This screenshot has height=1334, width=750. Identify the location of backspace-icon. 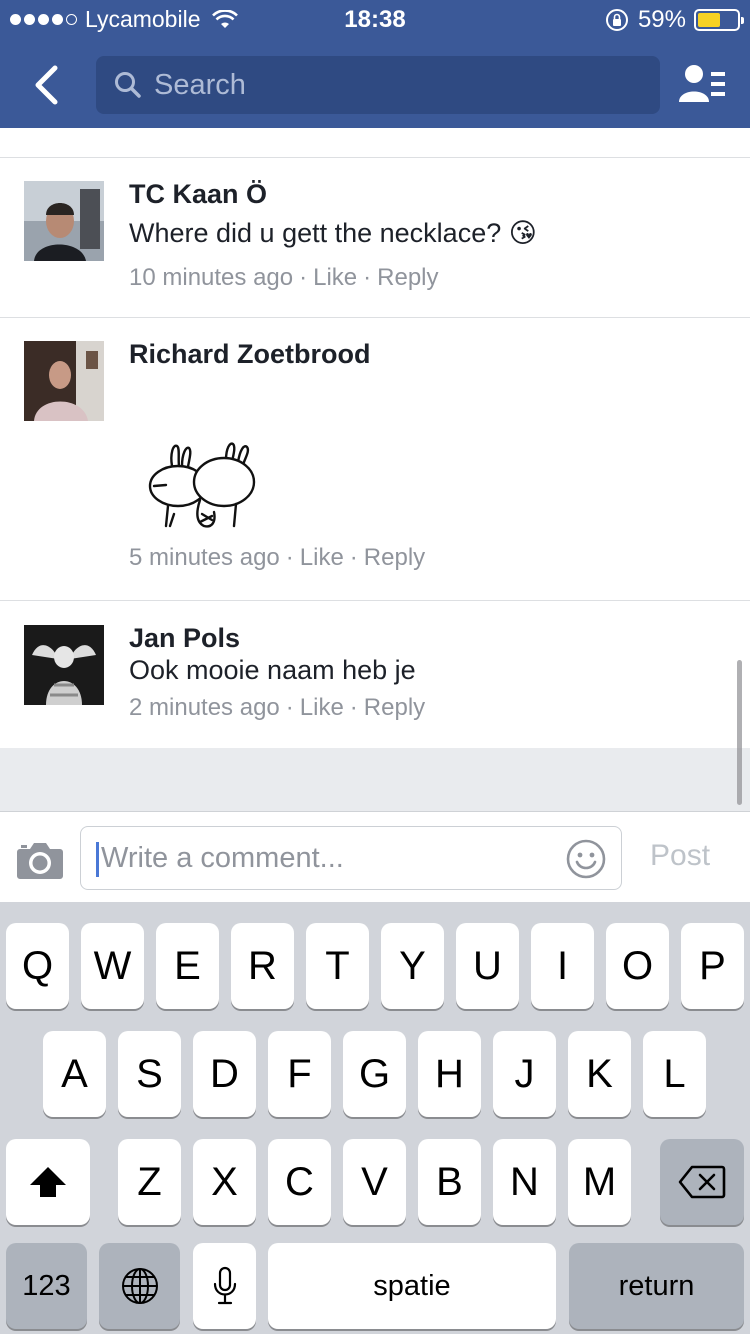
(702, 1182).